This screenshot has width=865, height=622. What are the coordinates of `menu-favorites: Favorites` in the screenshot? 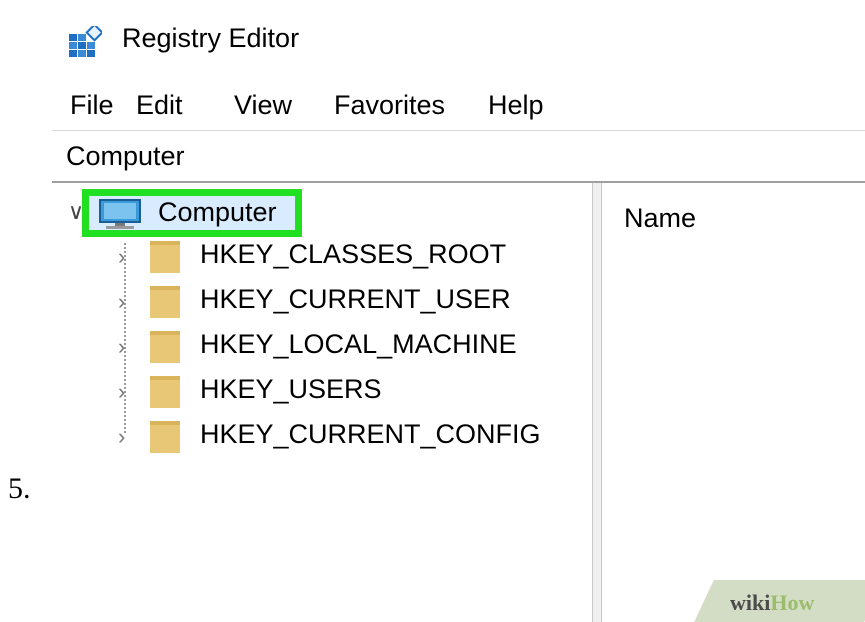 It's located at (389, 105).